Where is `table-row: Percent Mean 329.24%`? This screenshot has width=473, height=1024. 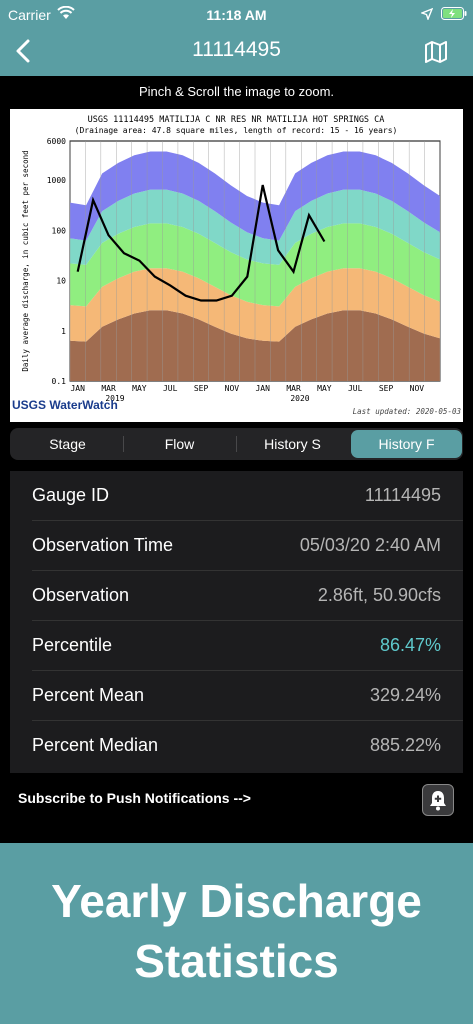
table-row: Percent Mean 329.24% is located at coordinates (236, 696).